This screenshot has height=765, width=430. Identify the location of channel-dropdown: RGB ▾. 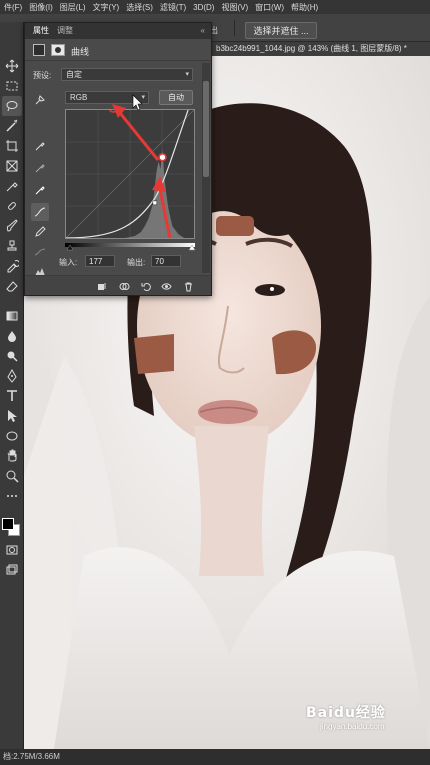
(107, 97).